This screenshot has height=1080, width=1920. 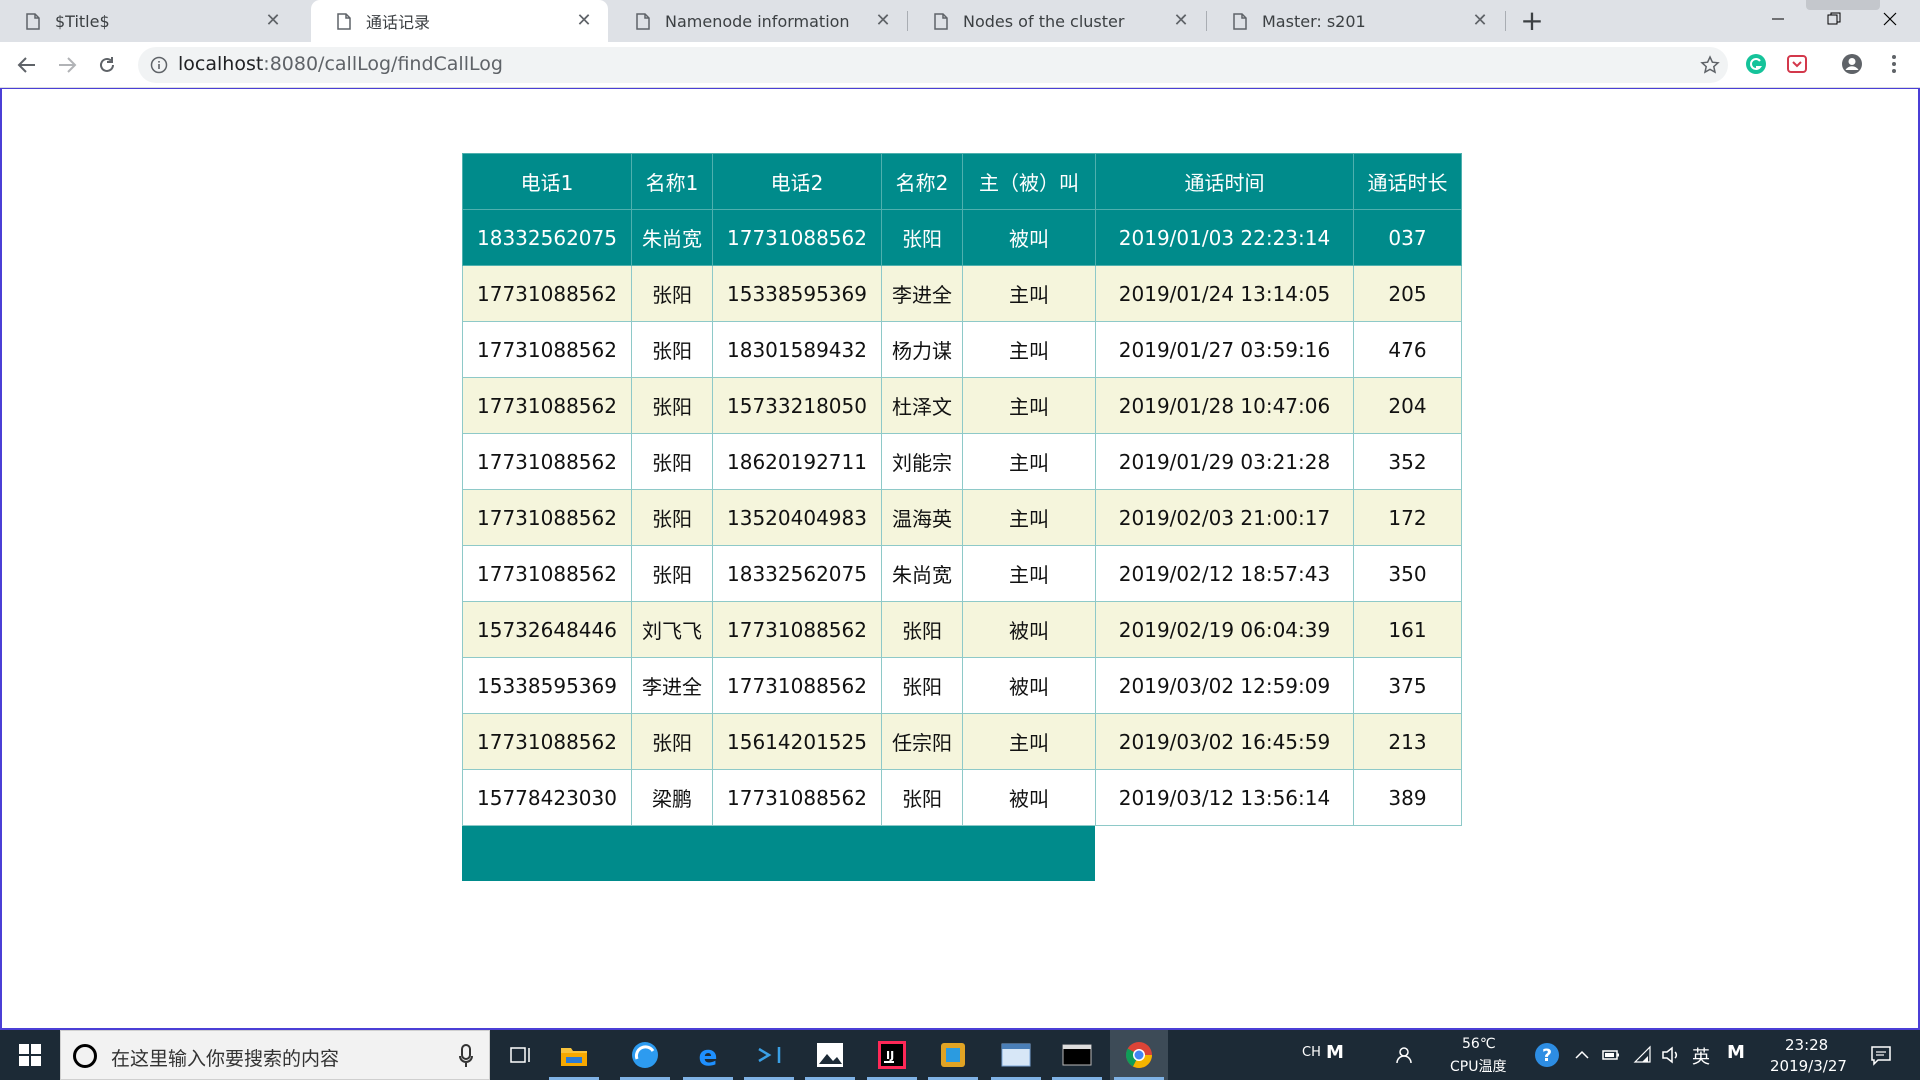 I want to click on name1-cell: 张阳, so click(x=672, y=349).